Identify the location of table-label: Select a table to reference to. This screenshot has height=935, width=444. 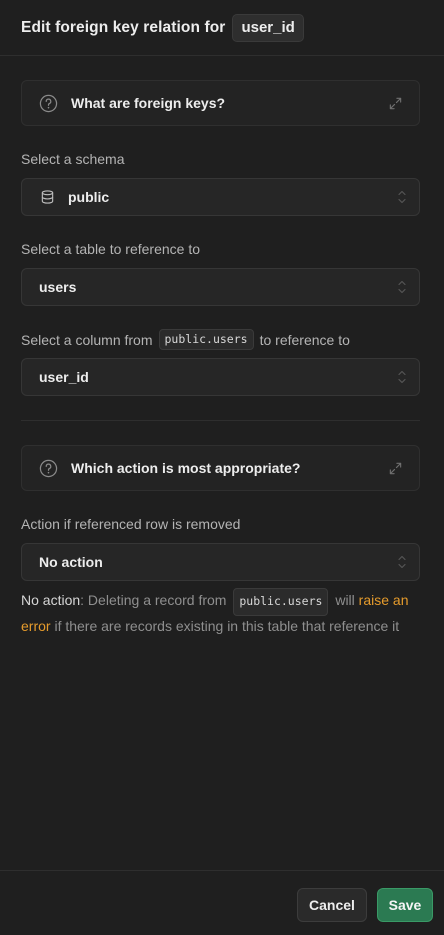
(110, 249).